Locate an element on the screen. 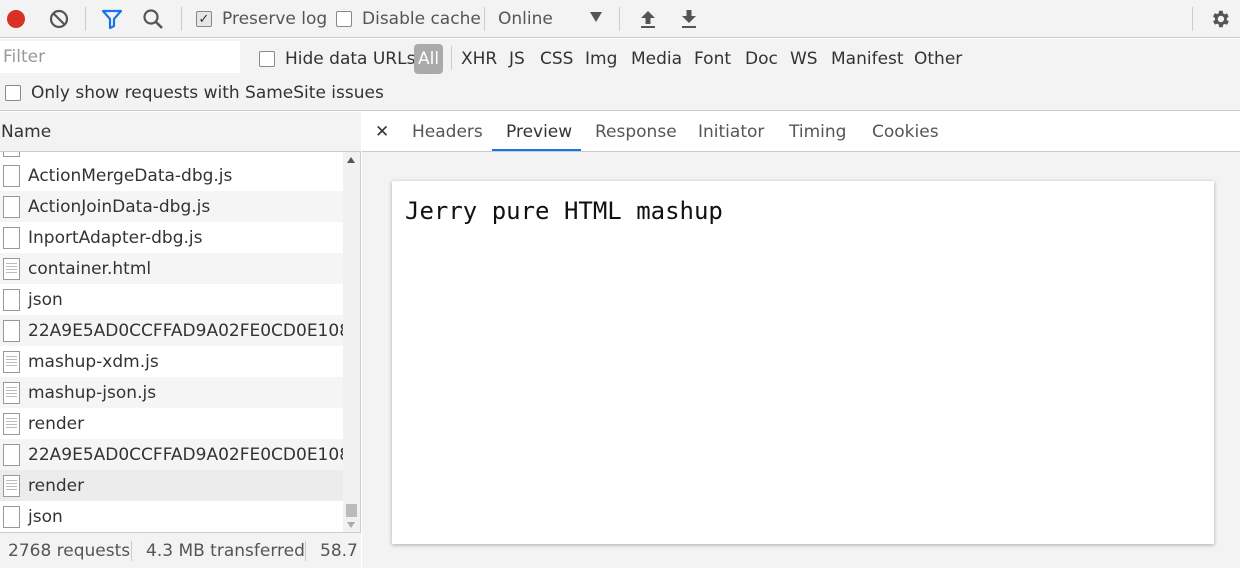 The width and height of the screenshot is (1240, 568). request-row: ActionMergeData-dbg.js is located at coordinates (171, 175).